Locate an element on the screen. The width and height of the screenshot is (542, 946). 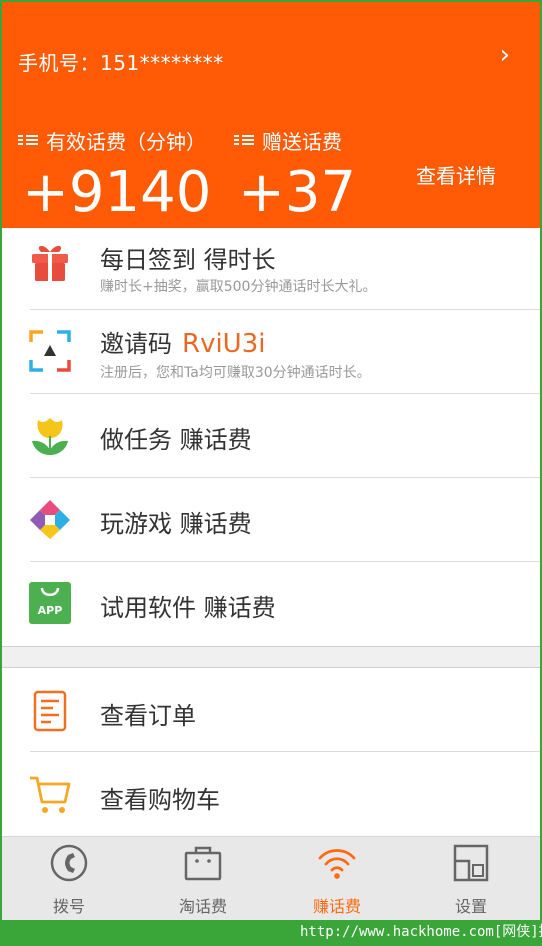
invite-title-text: 邀请码 is located at coordinates (136, 344).